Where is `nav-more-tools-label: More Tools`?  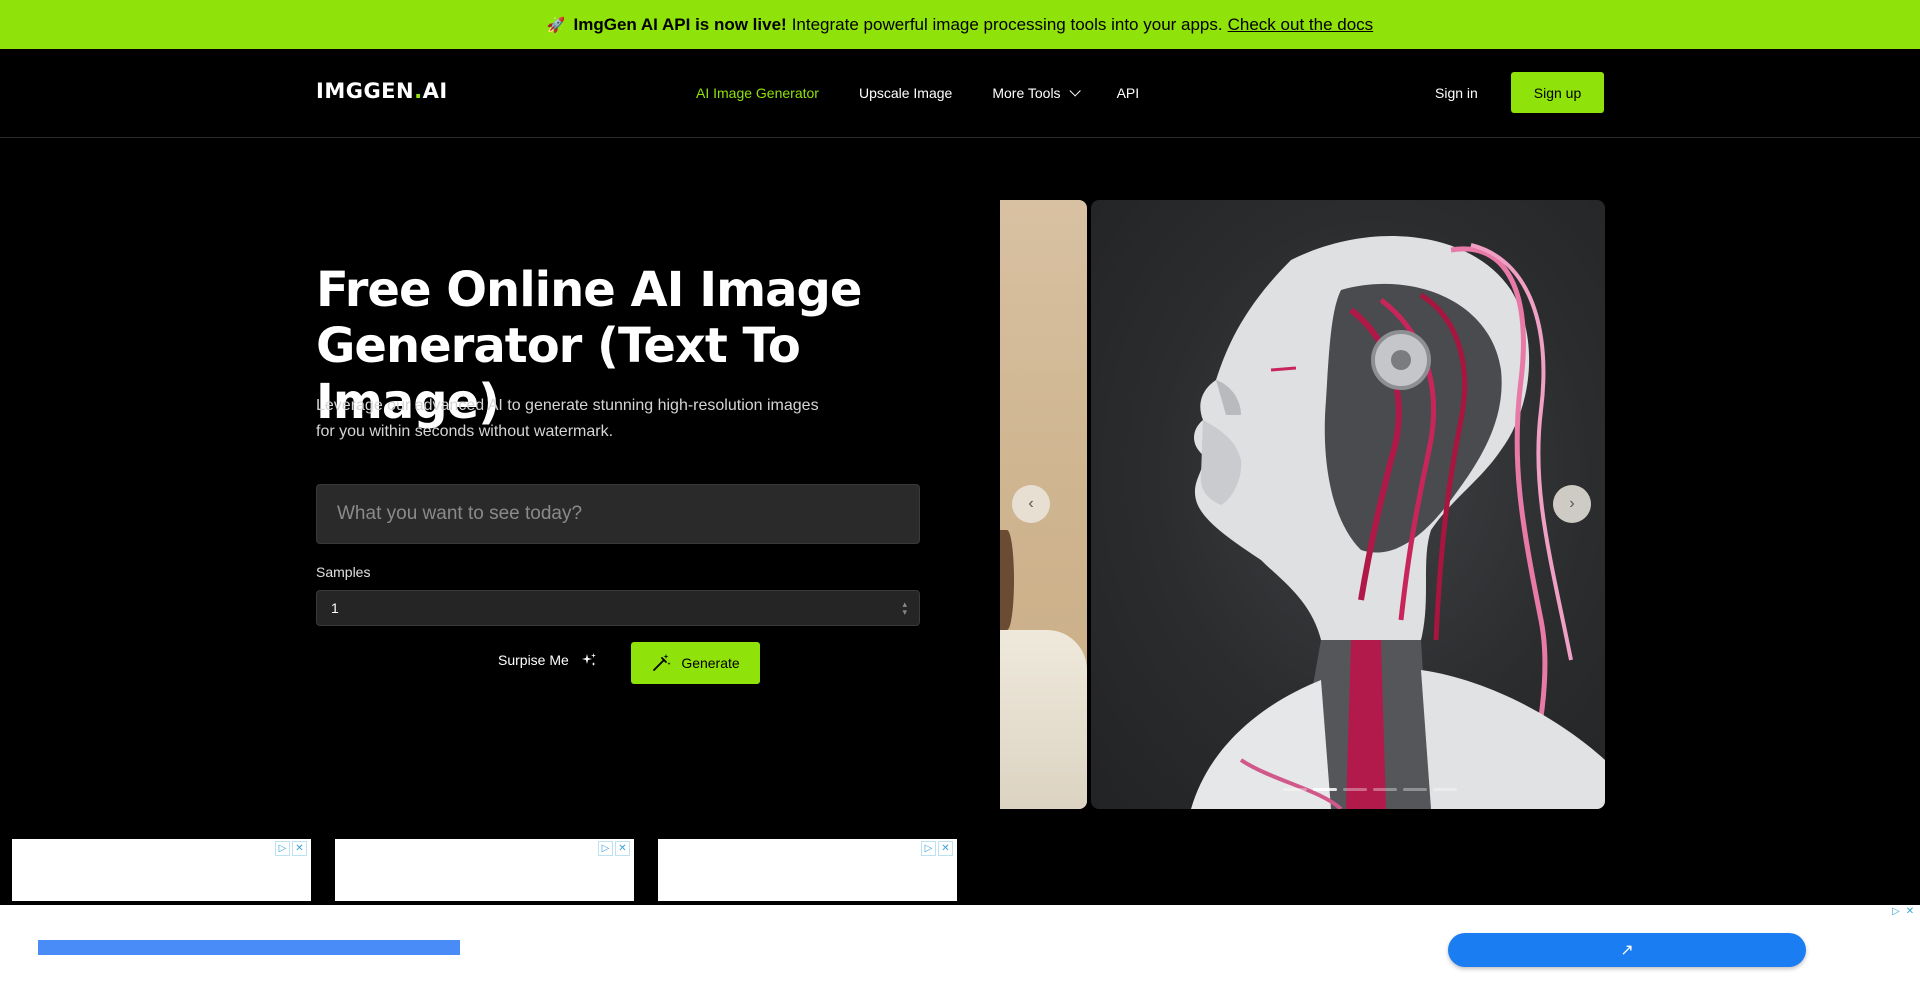 nav-more-tools-label: More Tools is located at coordinates (1026, 93).